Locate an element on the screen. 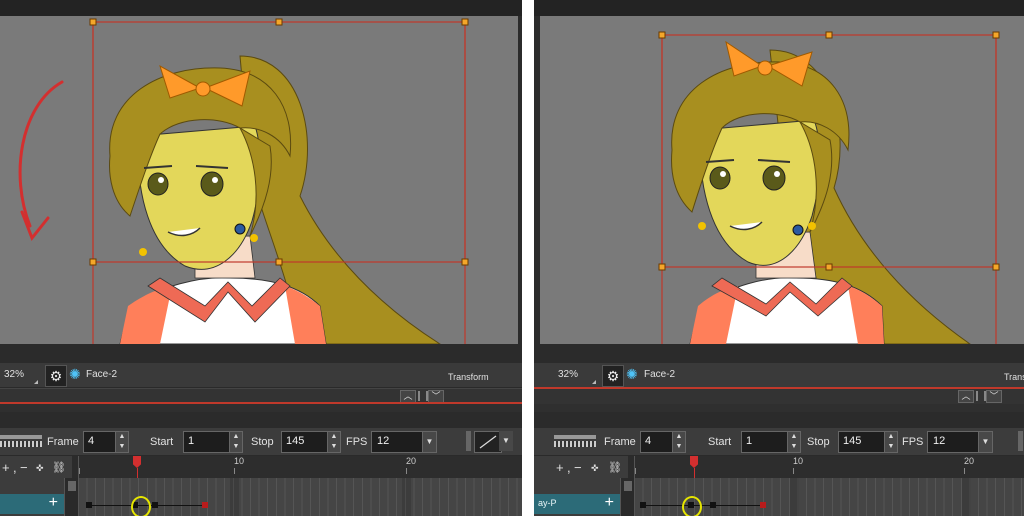 The image size is (1024, 516). node-icon: ✺ is located at coordinates (75, 374).